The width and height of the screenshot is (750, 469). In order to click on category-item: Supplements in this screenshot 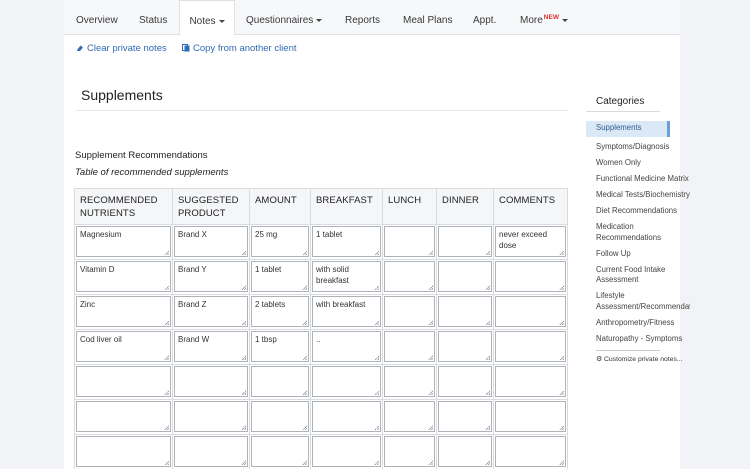, I will do `click(628, 129)`.